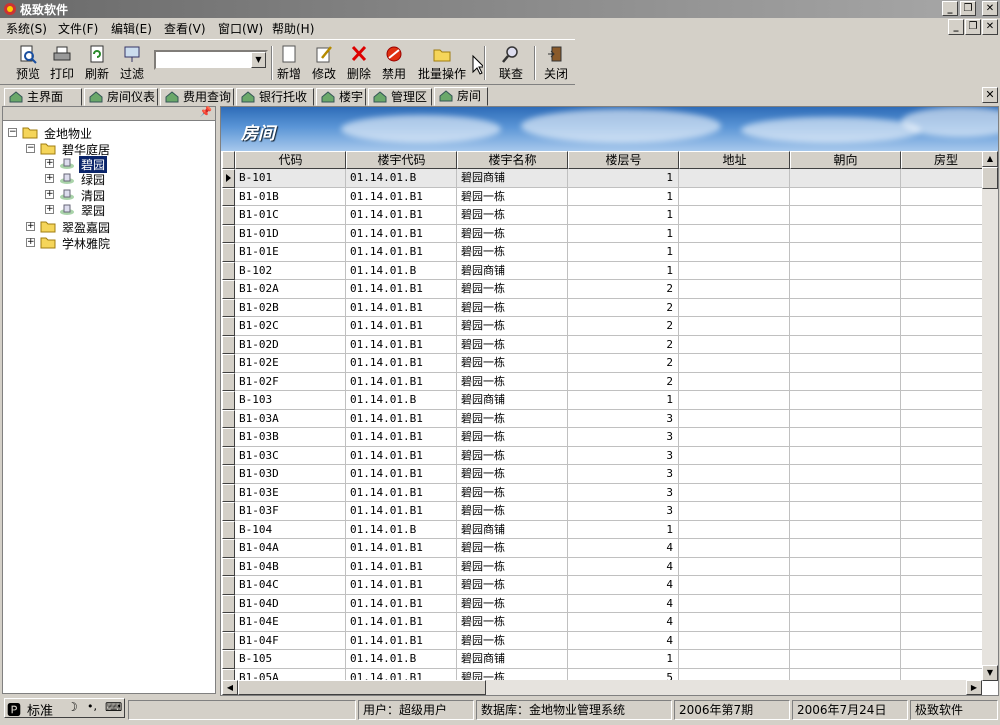 The image size is (1000, 725). What do you see at coordinates (290, 622) in the screenshot?
I see `cell-code: B1-04E` at bounding box center [290, 622].